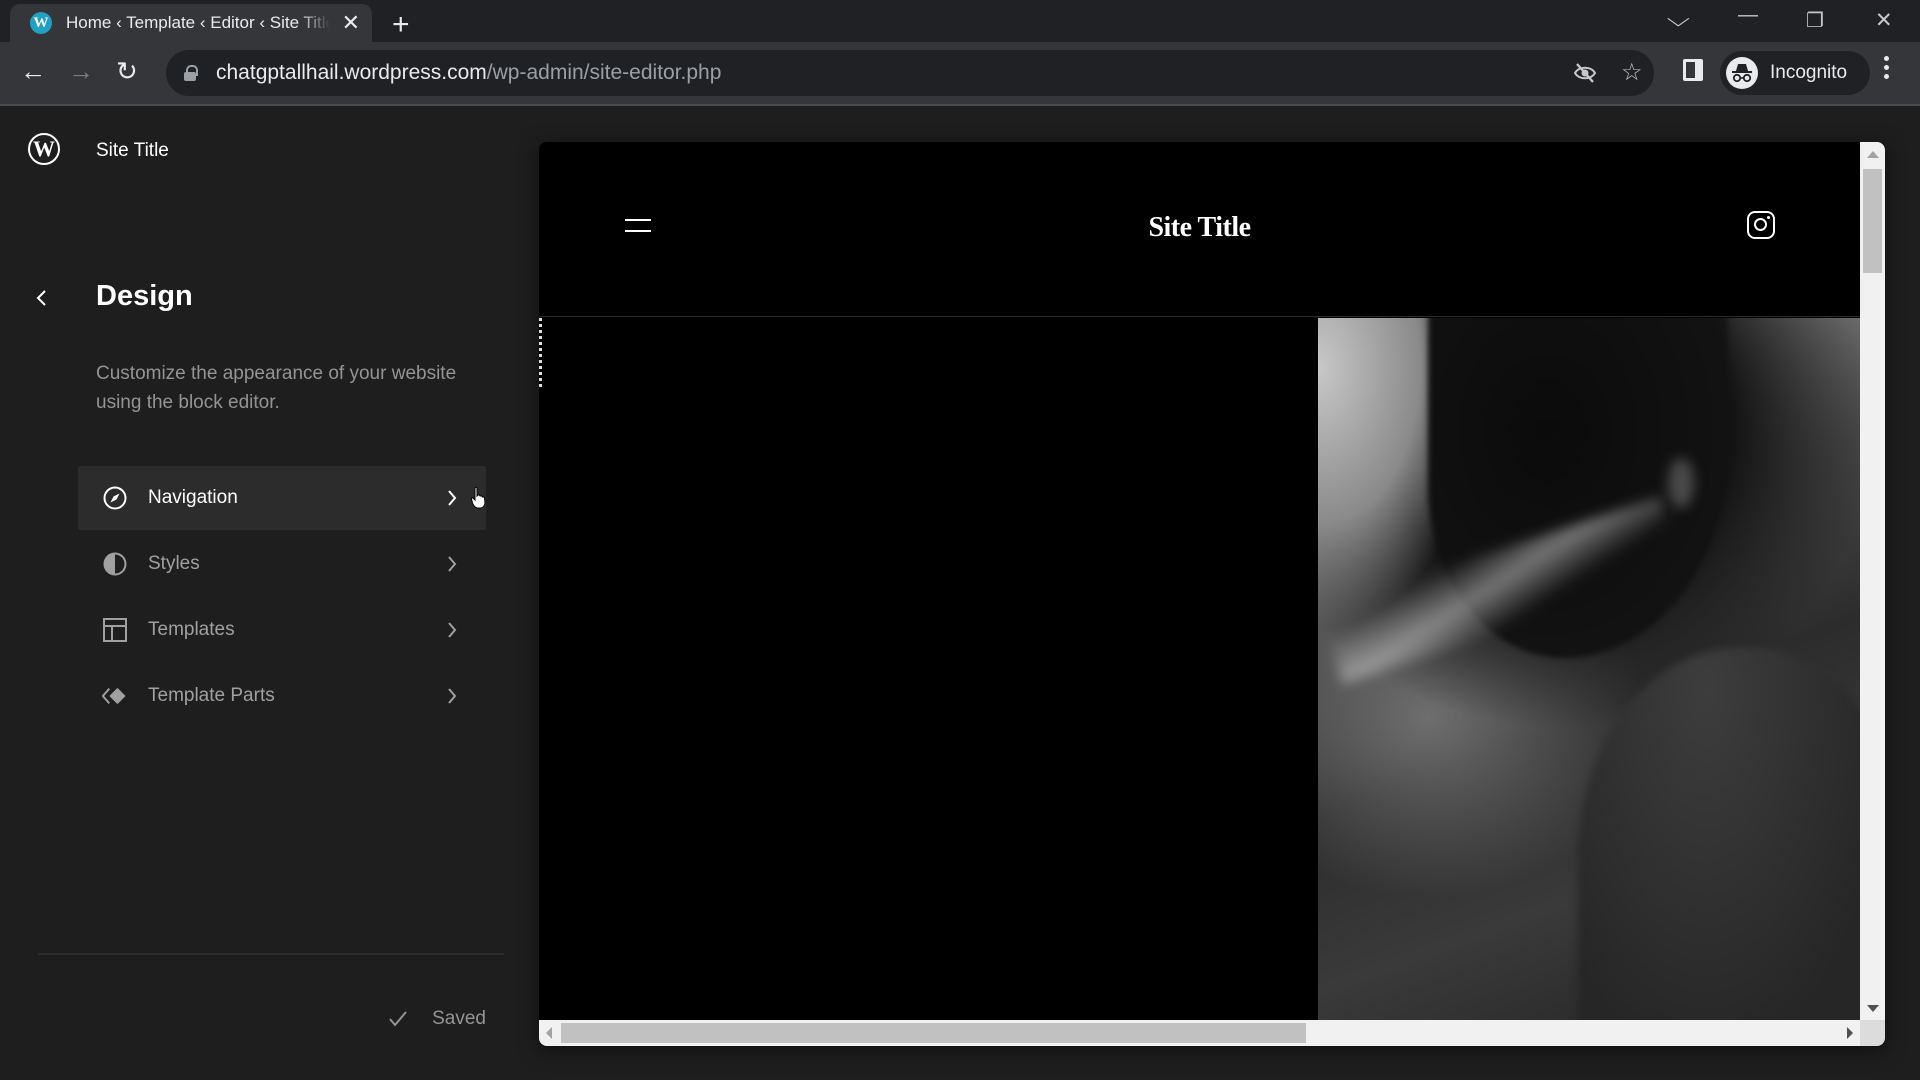 This screenshot has width=1920, height=1080. Describe the element at coordinates (1678, 19) in the screenshot. I see `tab-search-chevron-icon: ⌵` at that location.